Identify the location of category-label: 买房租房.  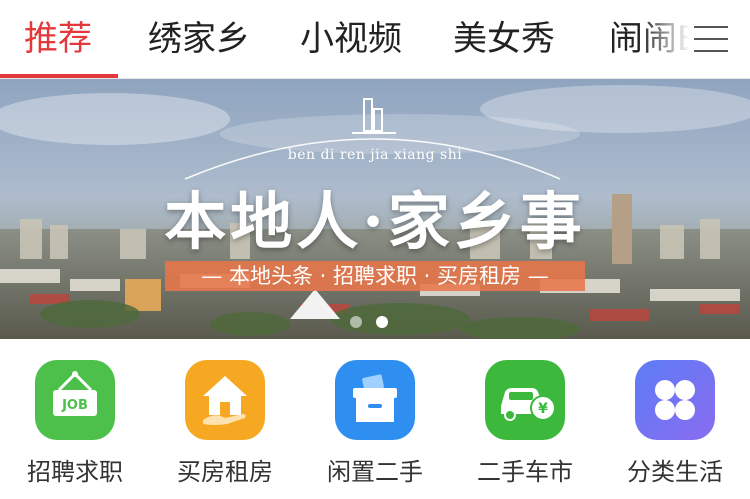
(225, 472).